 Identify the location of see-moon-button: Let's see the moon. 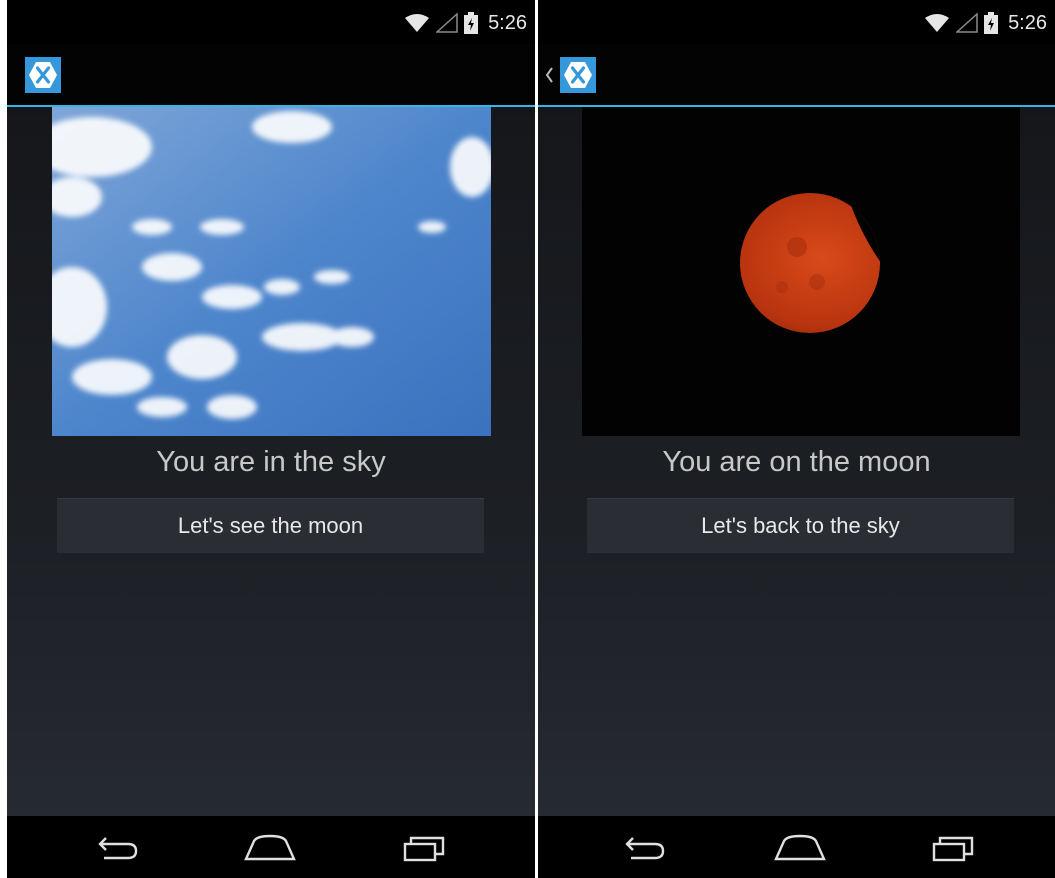
(270, 525).